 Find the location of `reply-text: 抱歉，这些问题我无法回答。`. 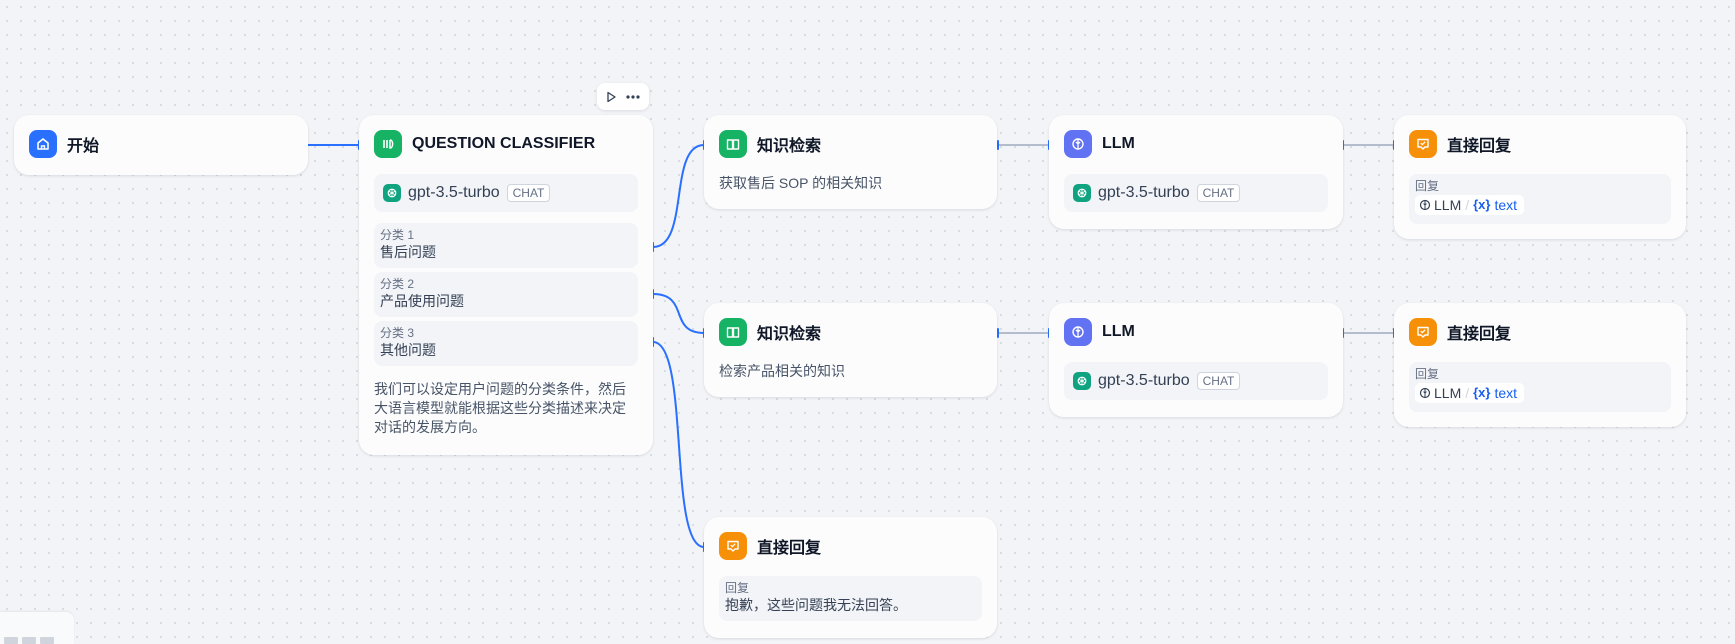

reply-text: 抱歉，这些问题我无法回答。 is located at coordinates (816, 605).